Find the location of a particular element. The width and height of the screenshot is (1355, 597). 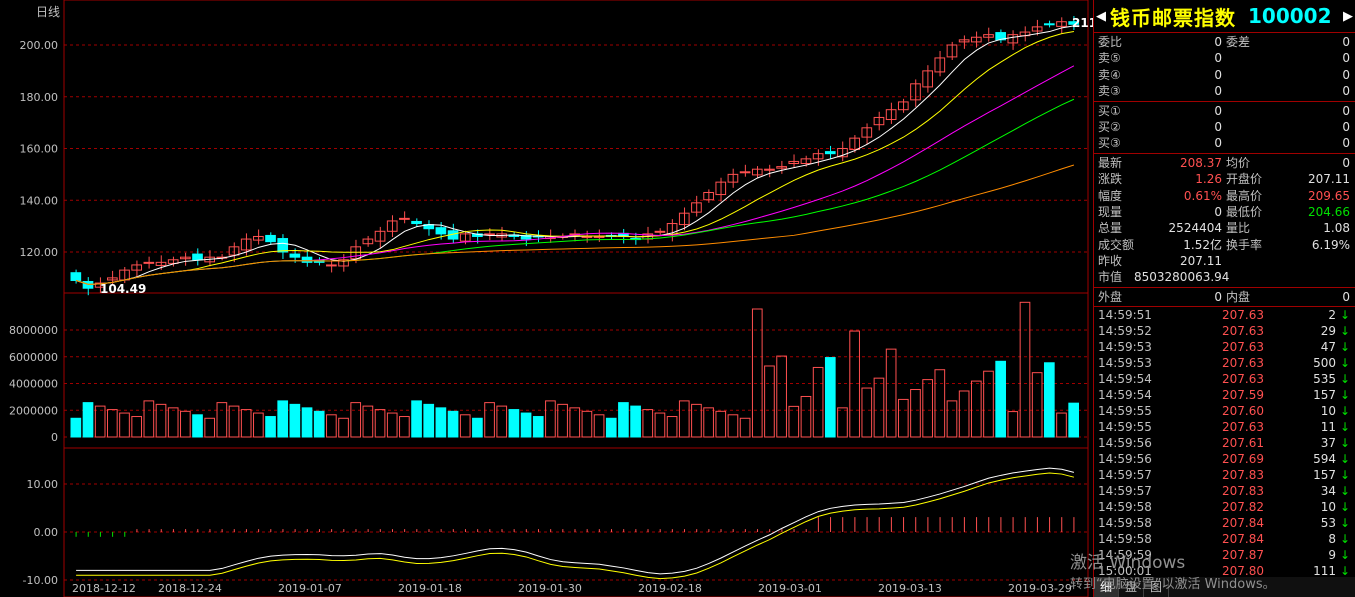

tick-row: 14:59:53 207.63 500 ↓ is located at coordinates (1224, 363).